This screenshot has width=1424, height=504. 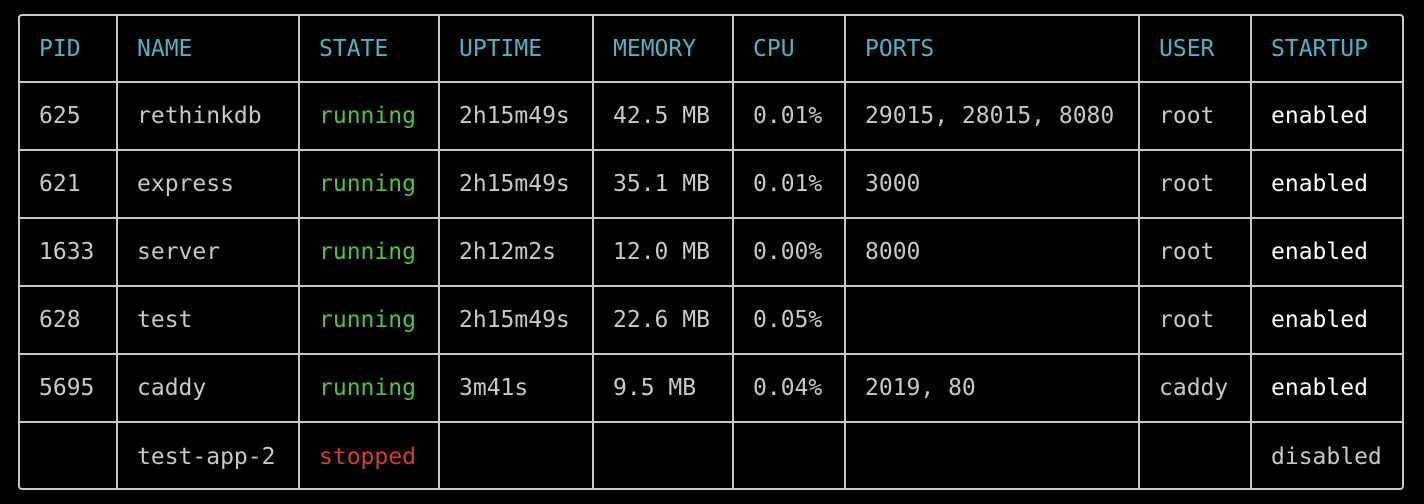 I want to click on column-header-state: STATE, so click(x=369, y=49).